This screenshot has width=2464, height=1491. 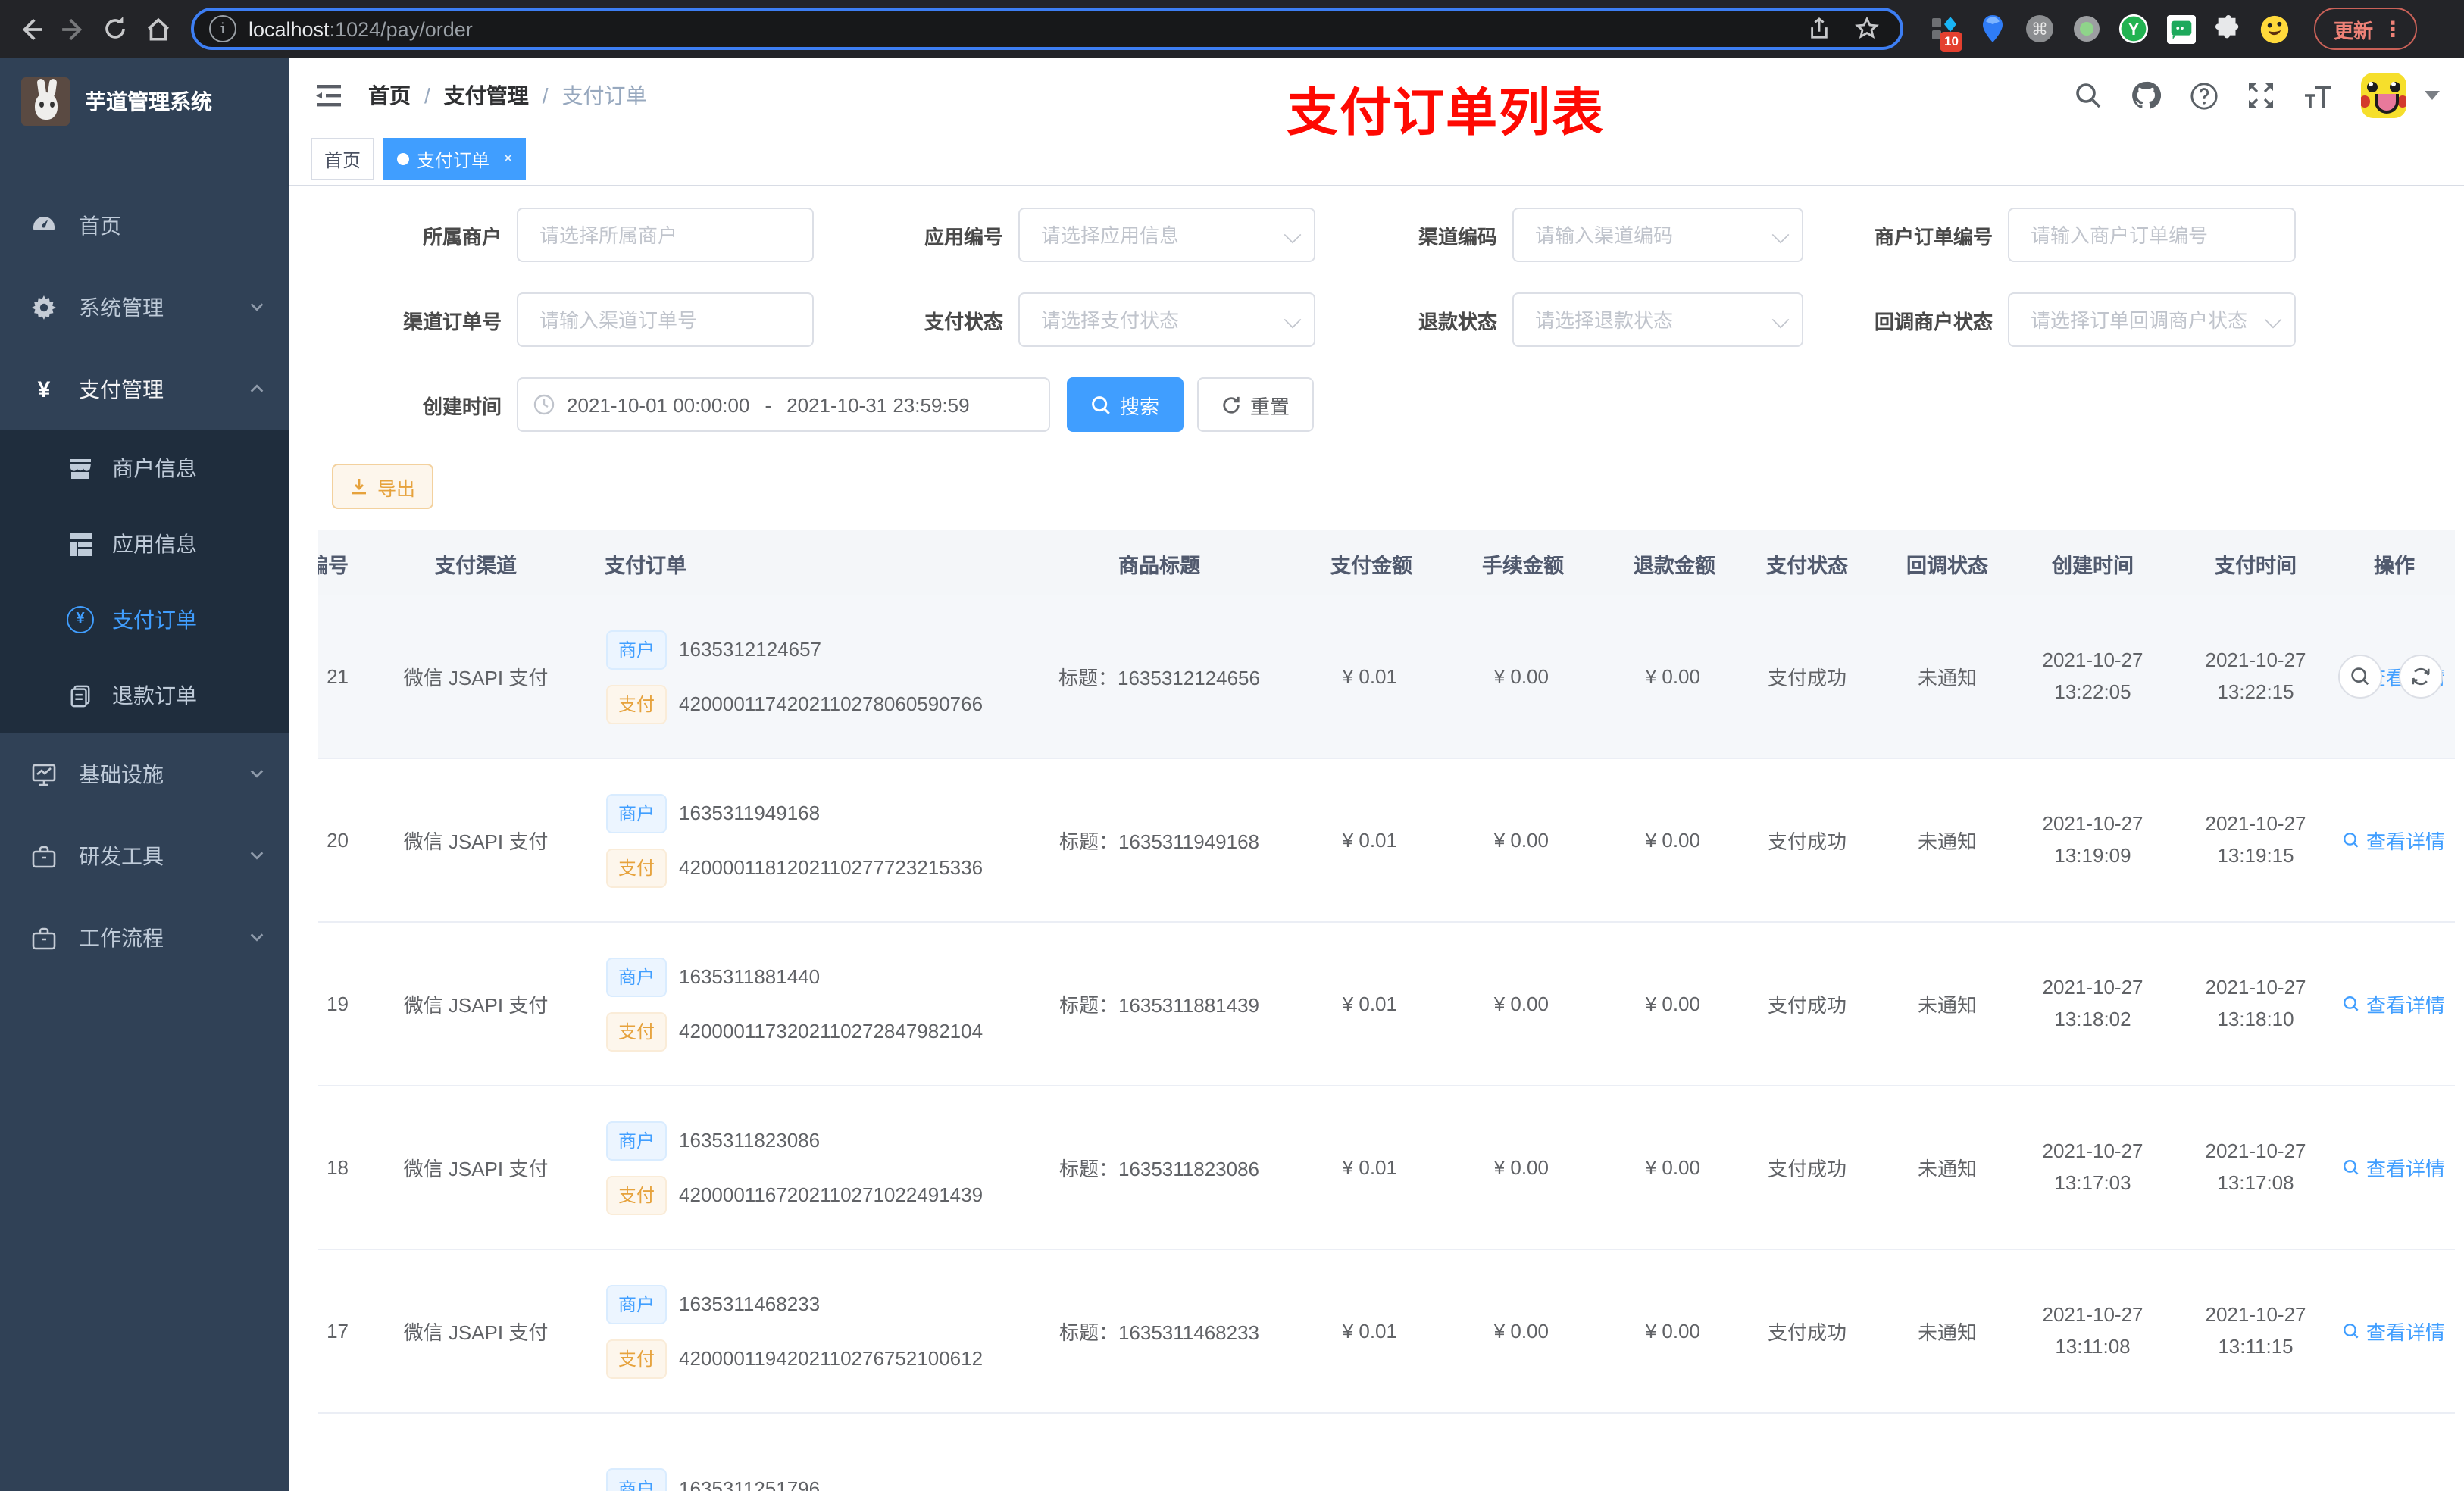 What do you see at coordinates (2432, 95) in the screenshot?
I see `avatar-caret-icon` at bounding box center [2432, 95].